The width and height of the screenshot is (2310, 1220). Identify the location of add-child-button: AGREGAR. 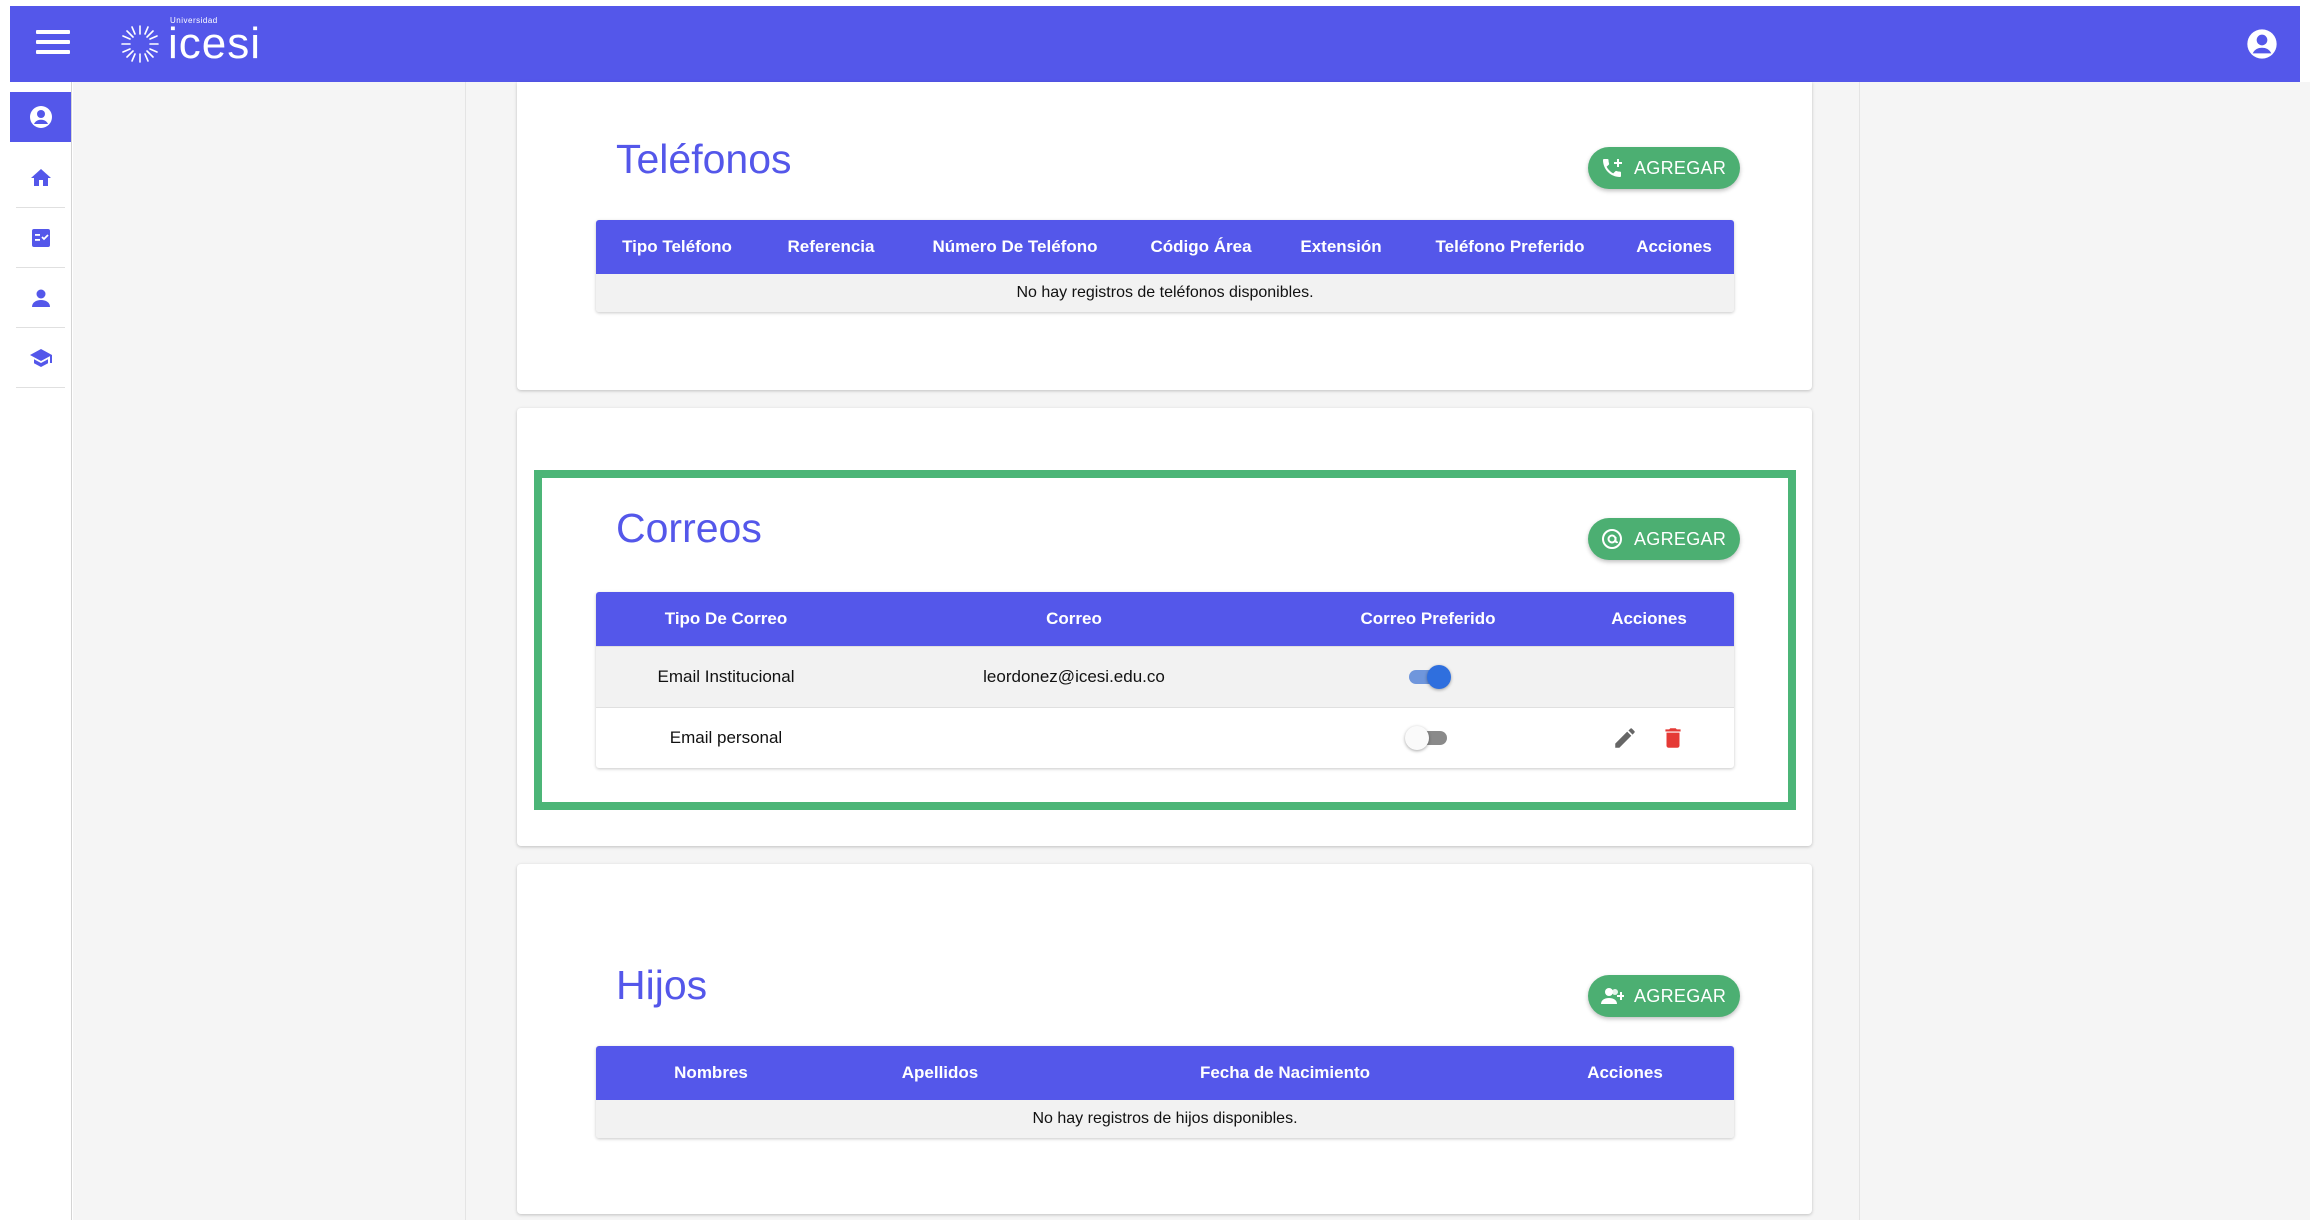
(1664, 996).